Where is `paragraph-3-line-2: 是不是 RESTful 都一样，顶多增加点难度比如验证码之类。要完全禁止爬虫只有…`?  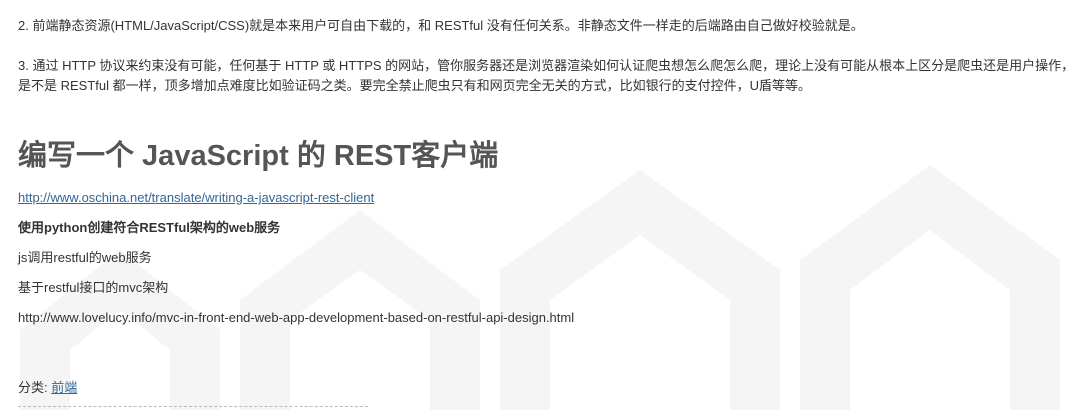 paragraph-3-line-2: 是不是 RESTful 都一样，顶多增加点难度比如验证码之类。要完全禁止爬虫只有… is located at coordinates (415, 85).